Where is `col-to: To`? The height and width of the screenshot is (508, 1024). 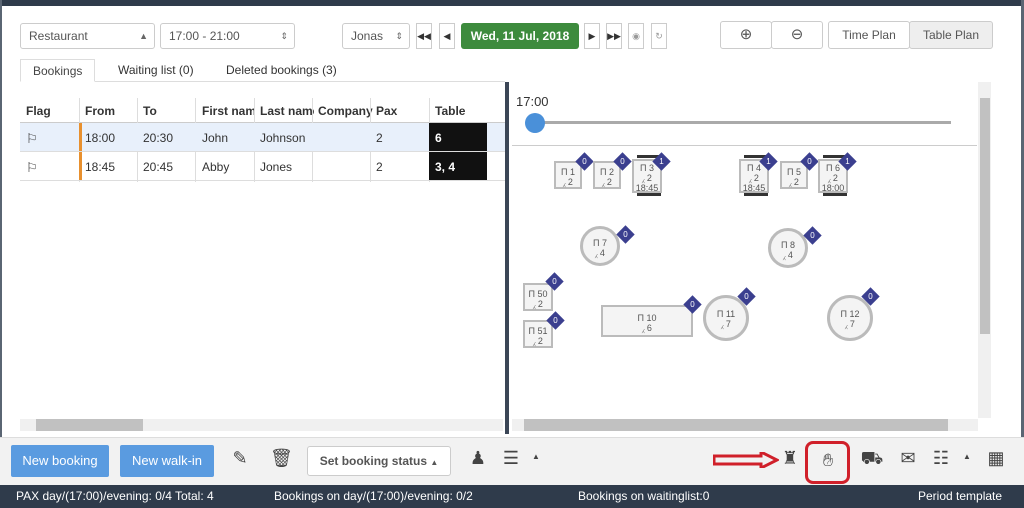 col-to: To is located at coordinates (150, 111).